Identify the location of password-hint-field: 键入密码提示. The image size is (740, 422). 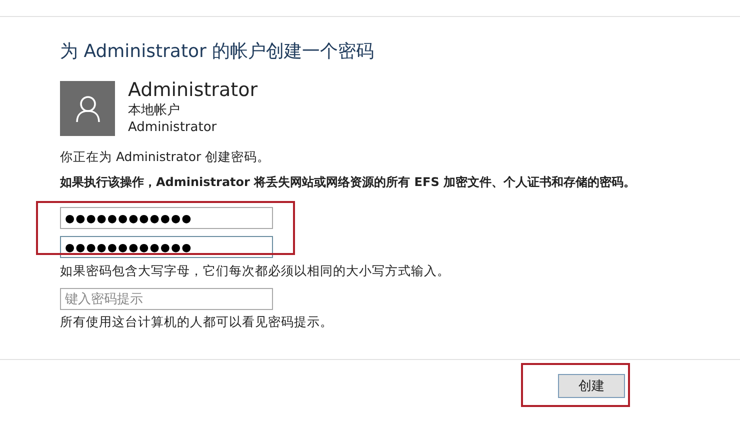
(166, 299).